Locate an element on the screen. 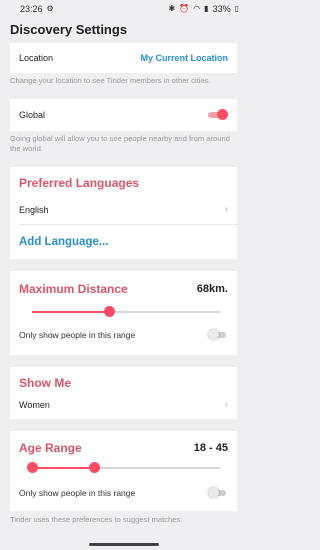 This screenshot has width=320, height=550. distance-slider is located at coordinates (126, 312).